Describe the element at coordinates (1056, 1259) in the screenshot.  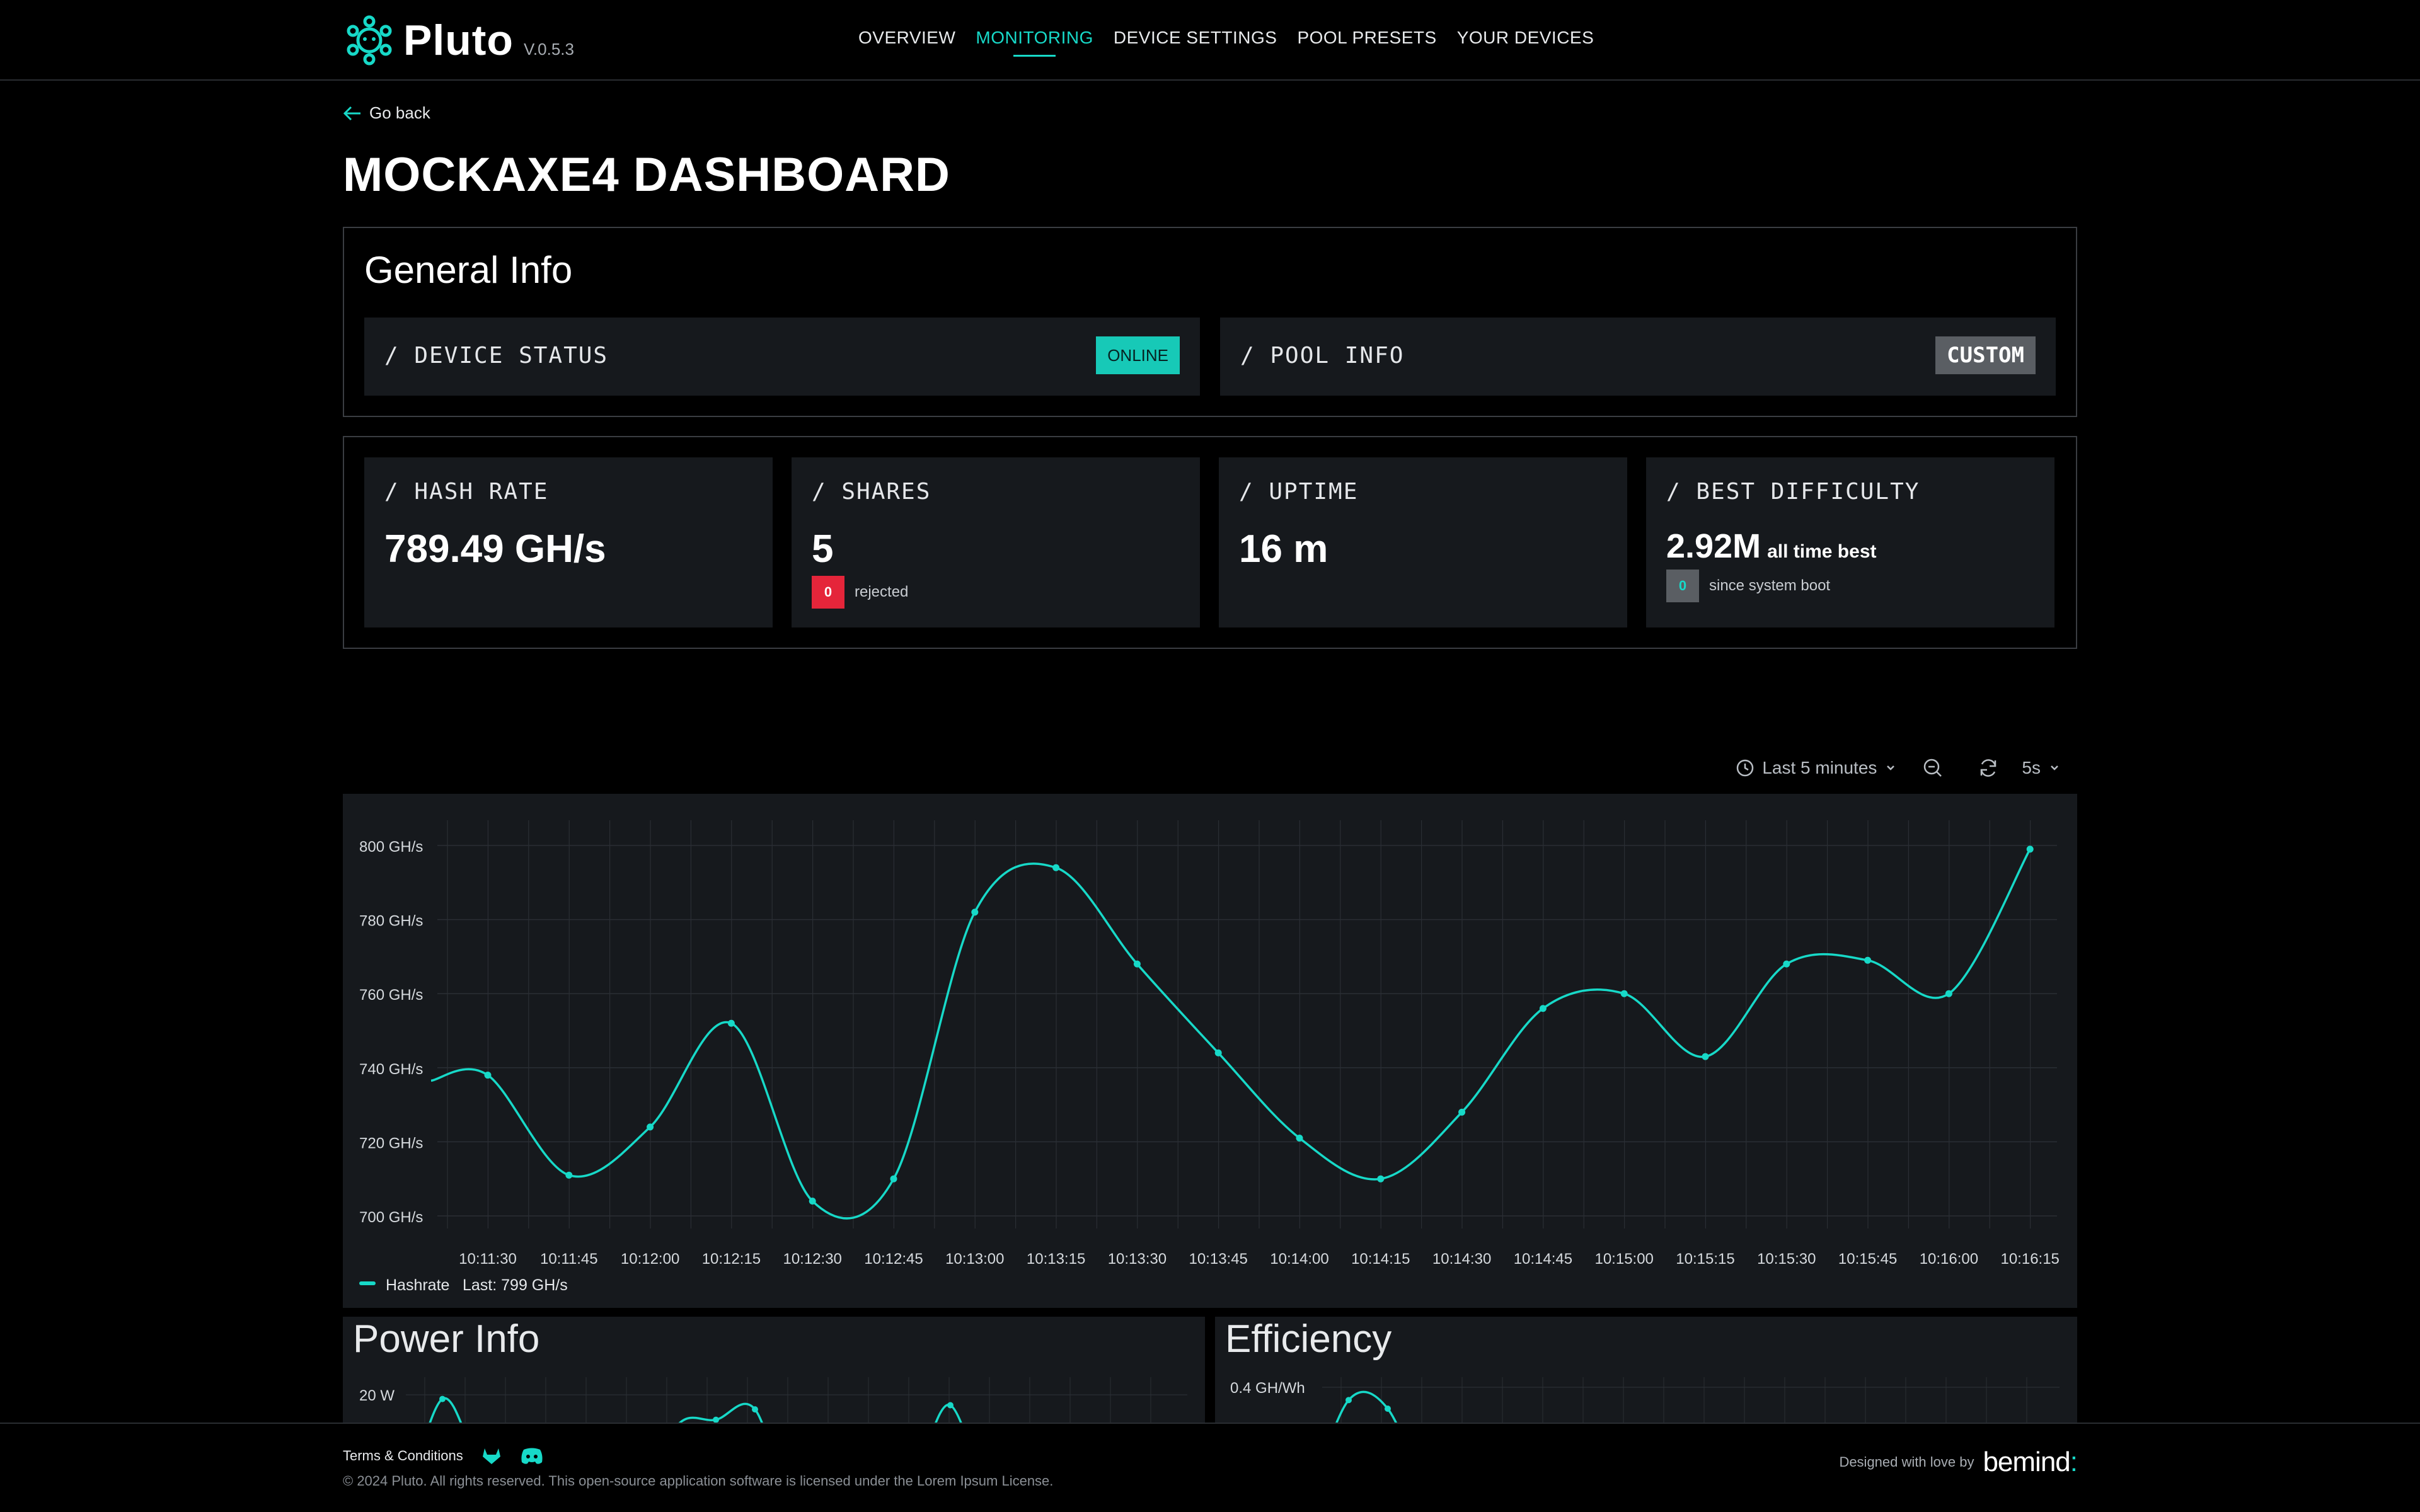
I see `x-tick-label: 10:13:15` at that location.